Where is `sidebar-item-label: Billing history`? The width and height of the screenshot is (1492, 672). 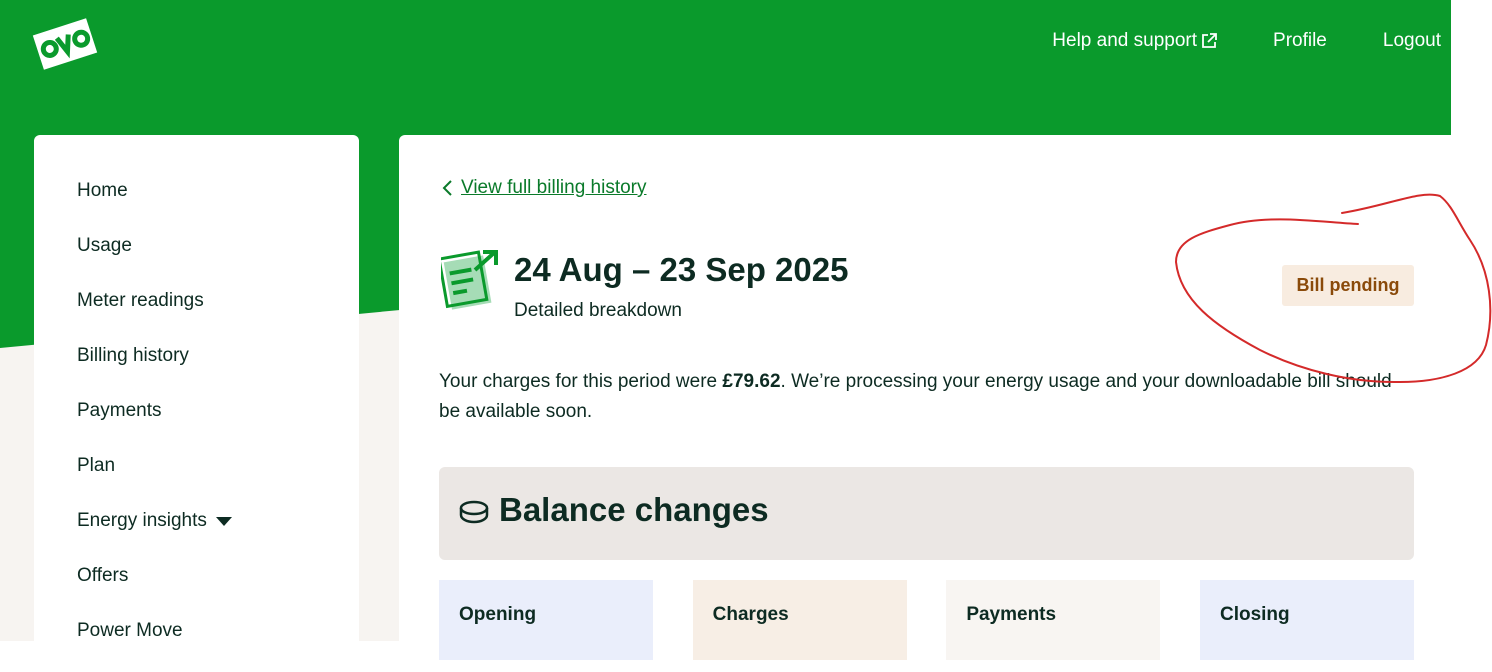 sidebar-item-label: Billing history is located at coordinates (133, 355).